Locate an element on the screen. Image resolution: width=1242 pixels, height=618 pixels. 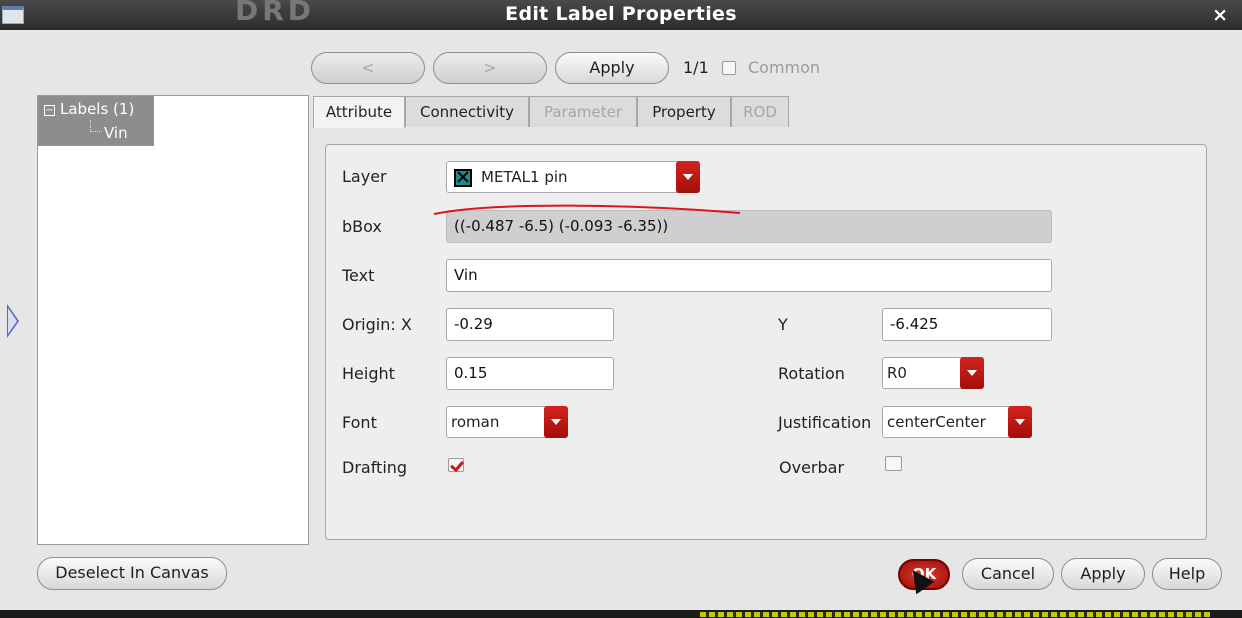
origin-x-field: -0.29 is located at coordinates (530, 324).